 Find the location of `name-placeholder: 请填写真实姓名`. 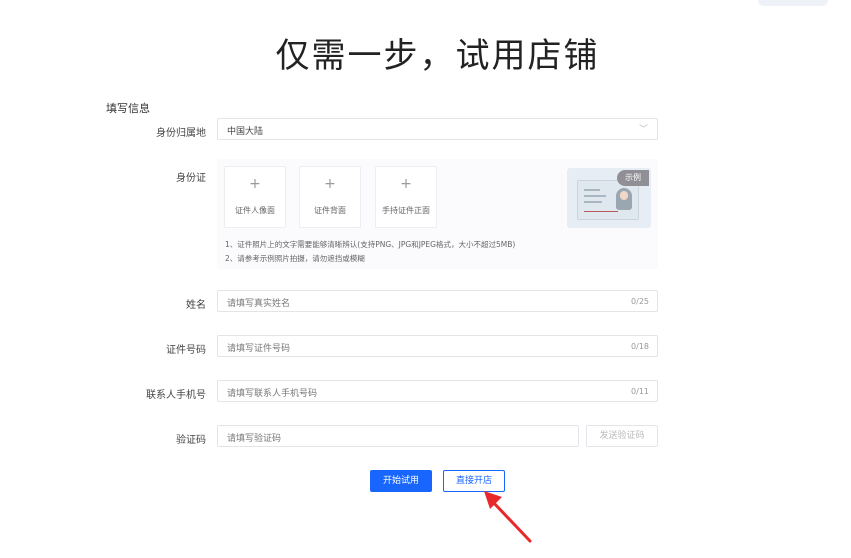

name-placeholder: 请填写真实姓名 is located at coordinates (259, 304).